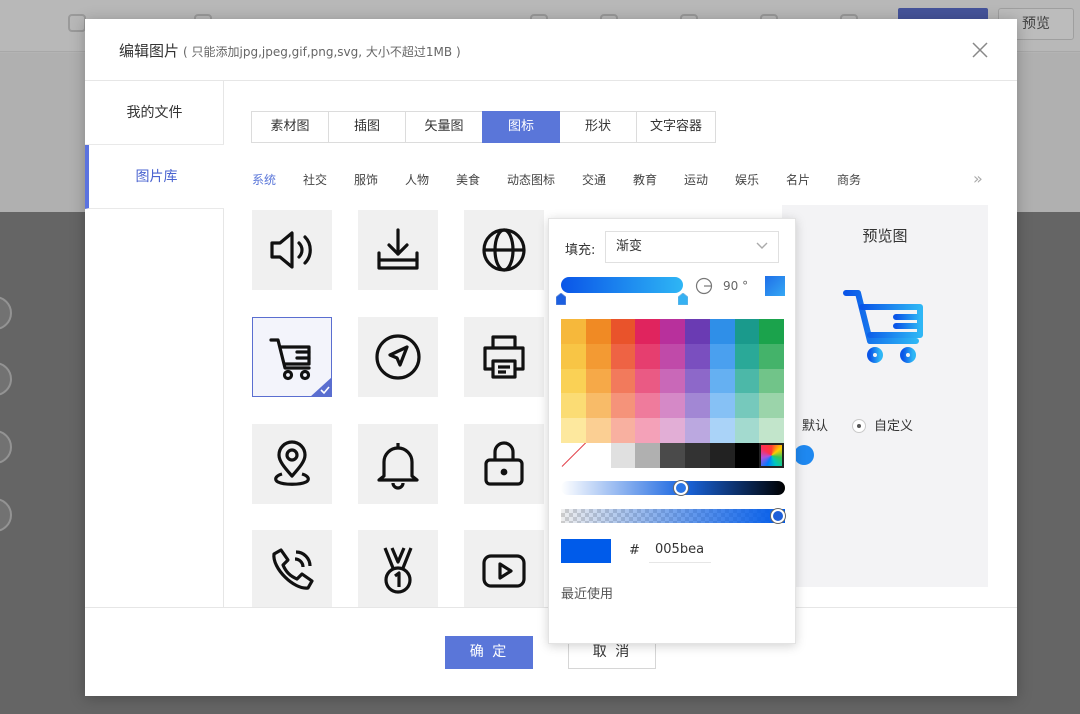 This screenshot has height=714, width=1080. What do you see at coordinates (978, 178) in the screenshot?
I see `more-categories-icon: »` at bounding box center [978, 178].